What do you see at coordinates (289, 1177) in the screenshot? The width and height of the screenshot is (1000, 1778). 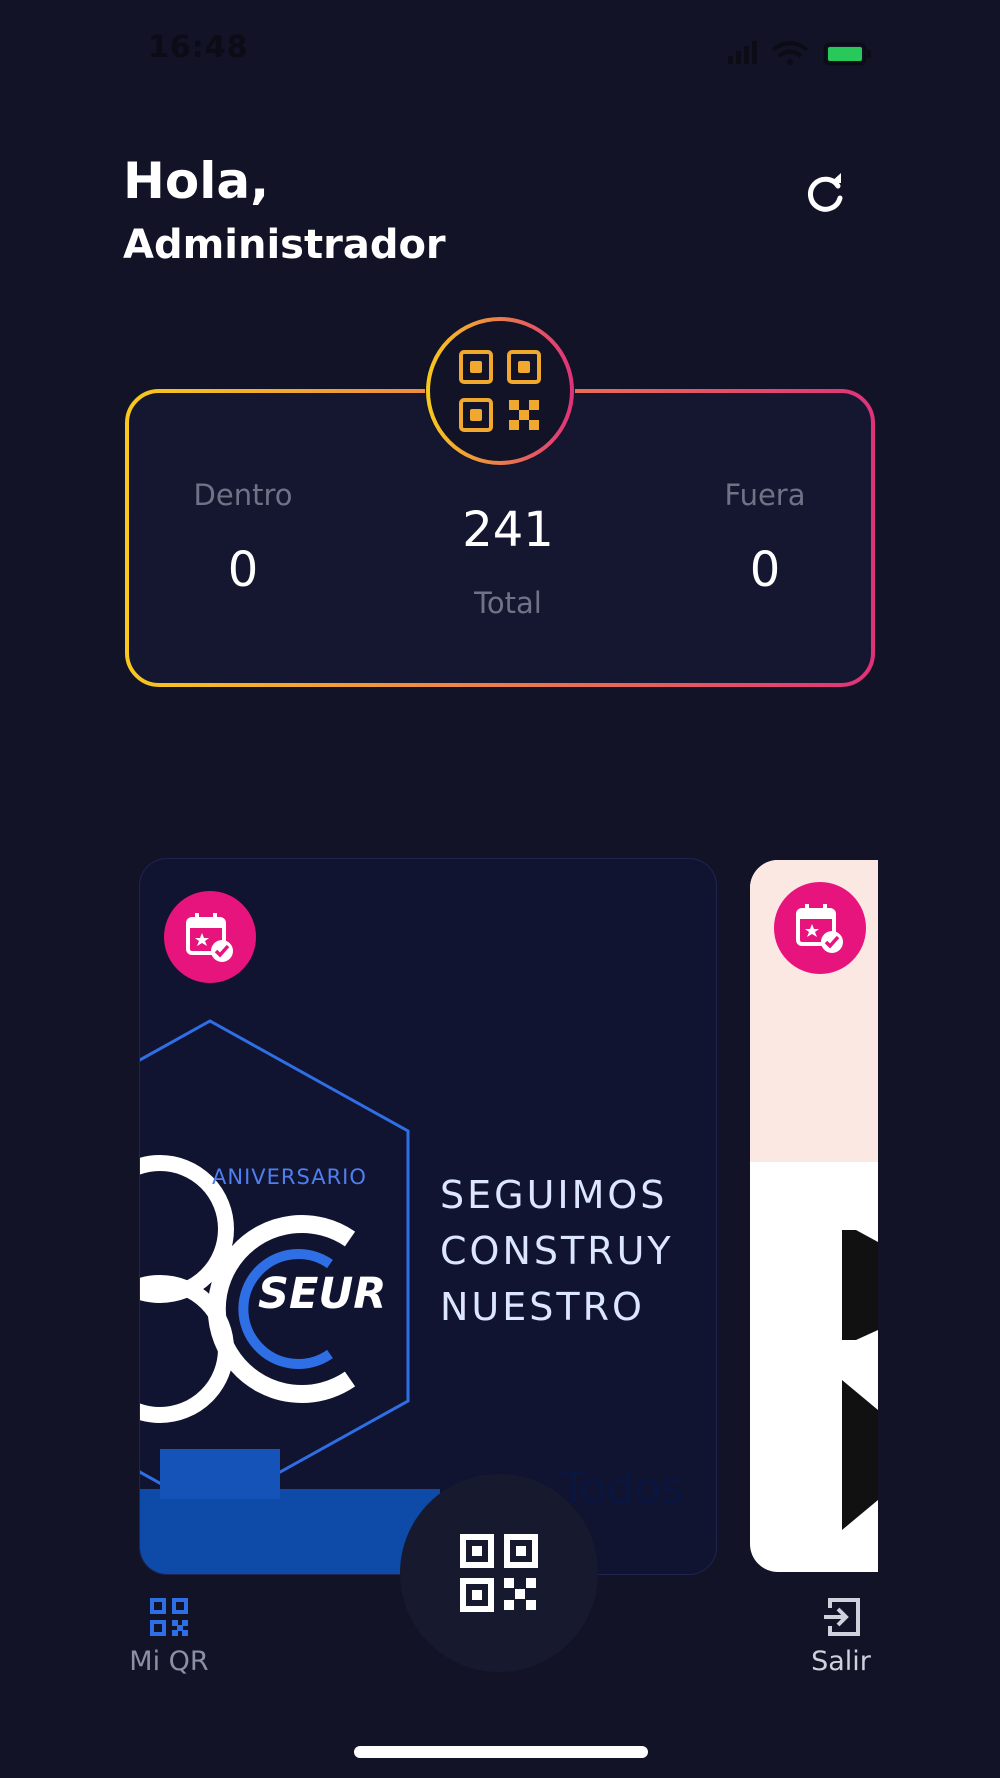 I see `anniversary-text: ANIVERSARIO` at bounding box center [289, 1177].